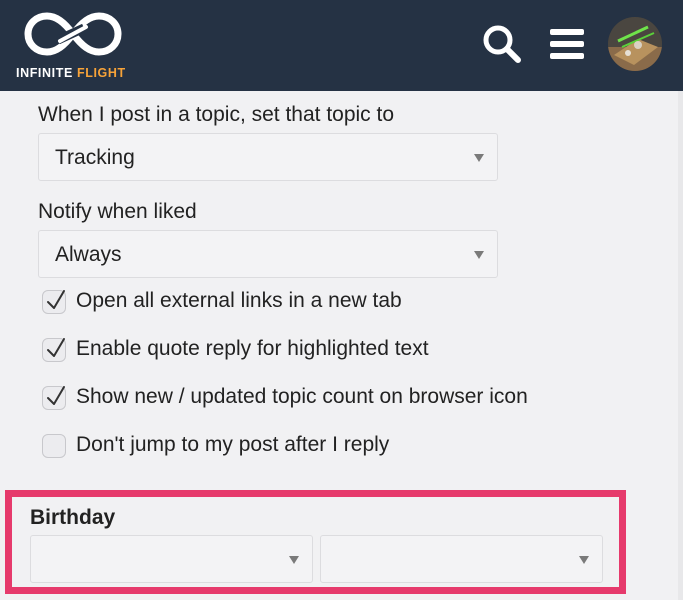 This screenshot has height=600, width=683. I want to click on infinite-flight-logo: INFINITE FLIGHT, so click(74, 45).